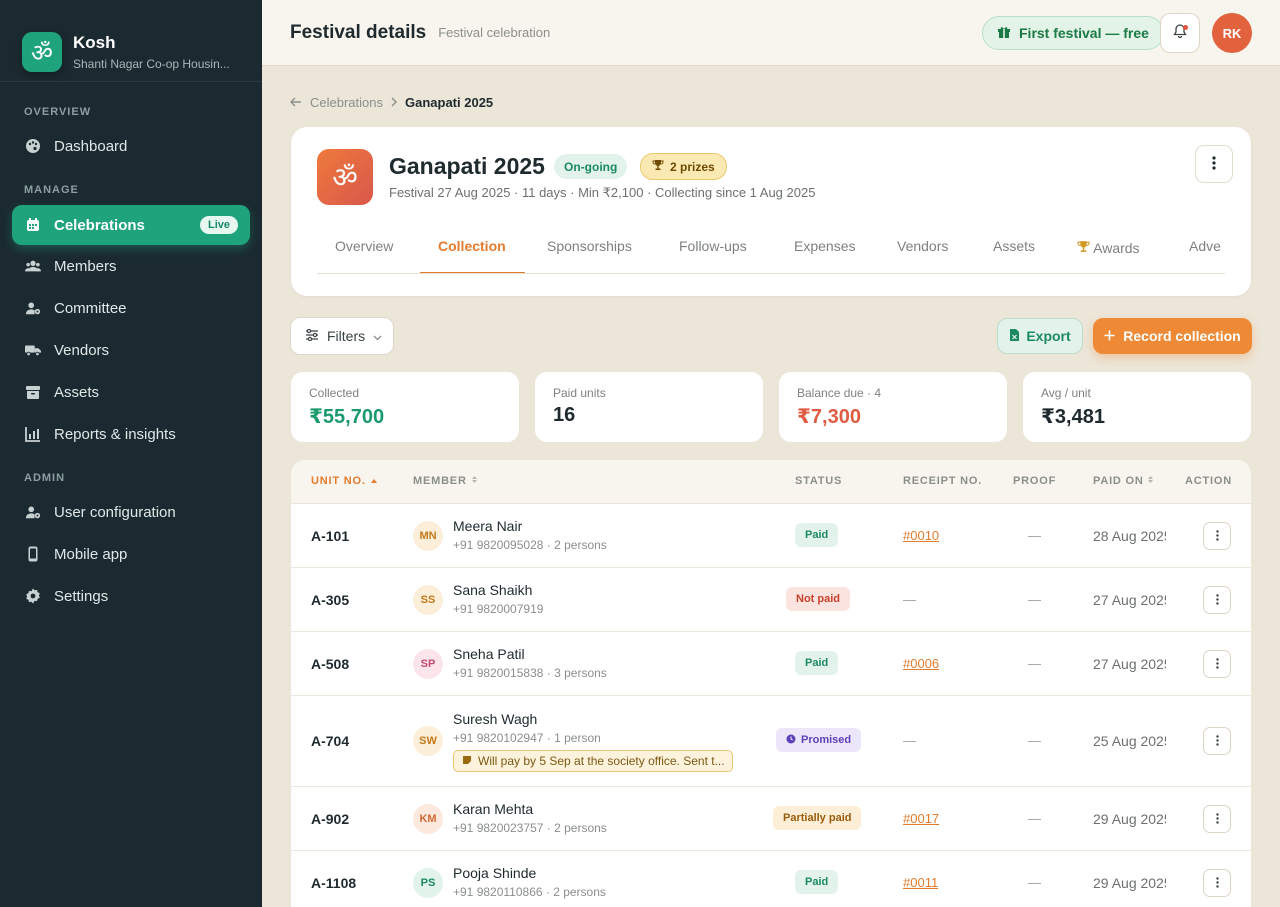 The width and height of the screenshot is (1280, 907). I want to click on record-collection-button: Record collection, so click(1172, 336).